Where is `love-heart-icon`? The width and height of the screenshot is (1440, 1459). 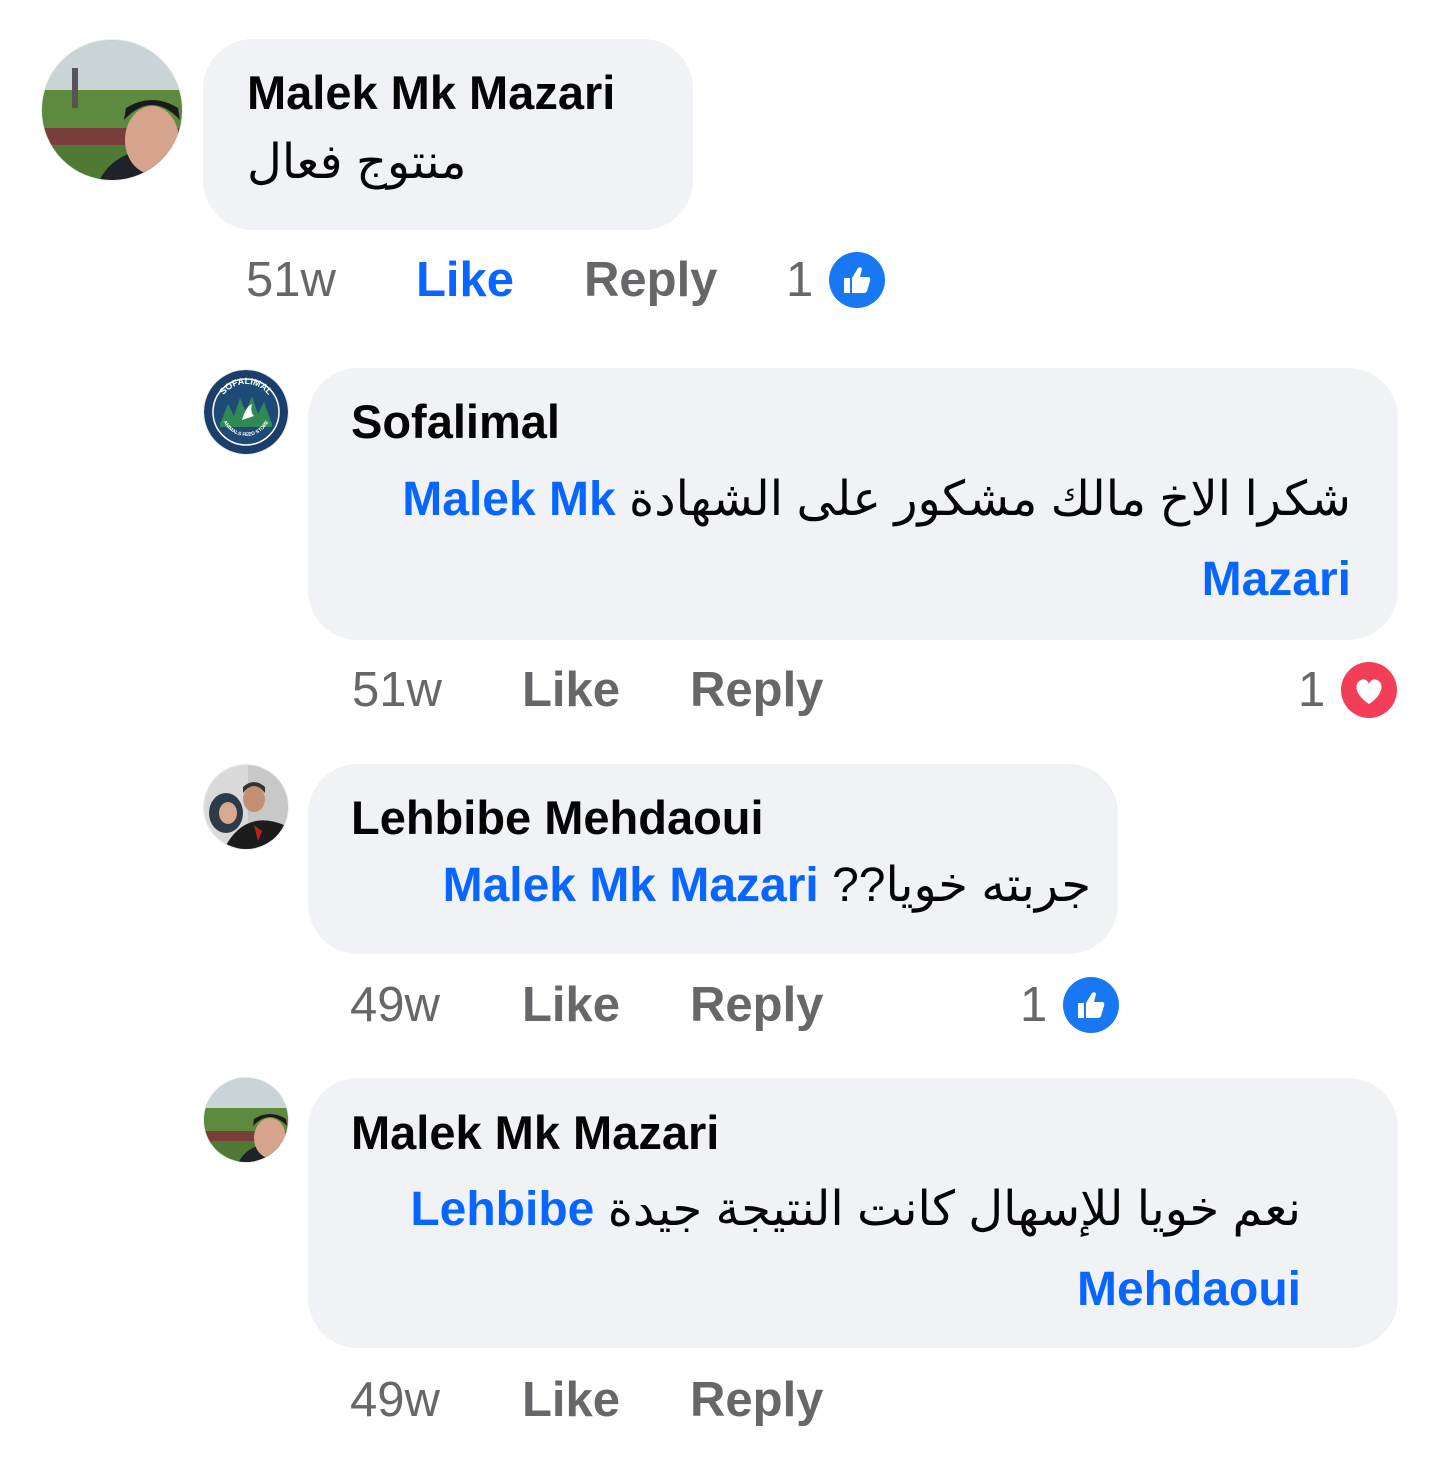 love-heart-icon is located at coordinates (1369, 690).